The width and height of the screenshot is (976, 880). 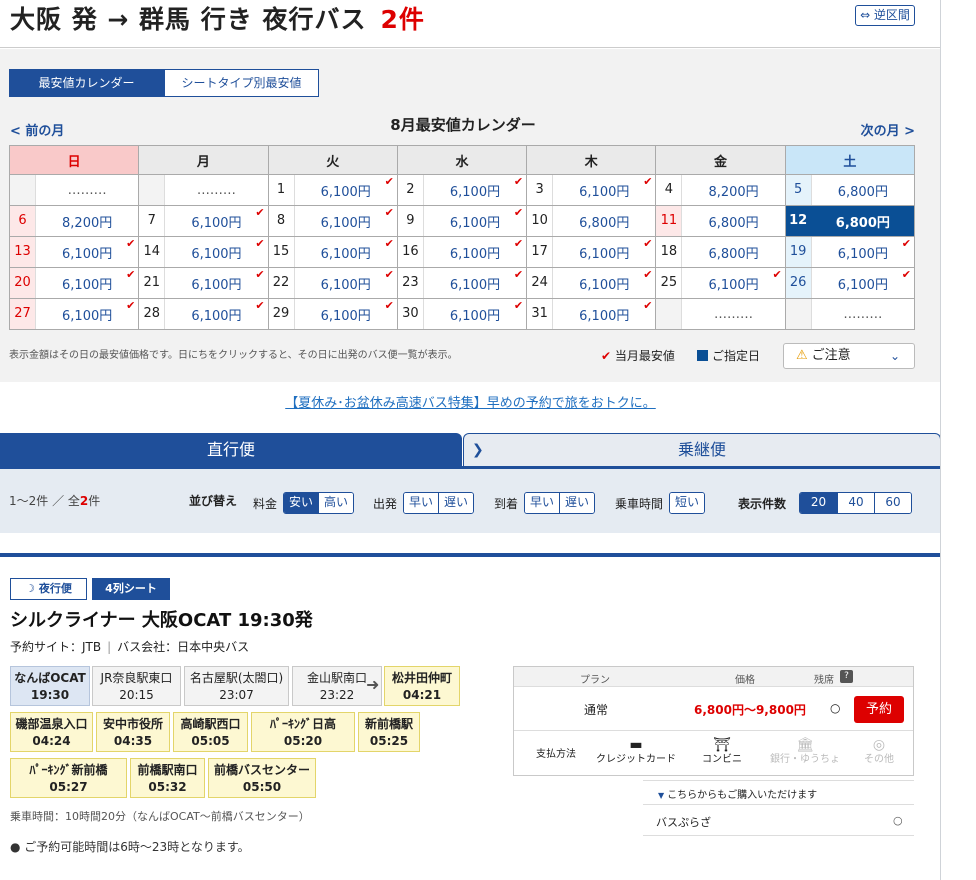 What do you see at coordinates (74, 252) in the screenshot?
I see `calendar-day: 13 6,100円 ✔` at bounding box center [74, 252].